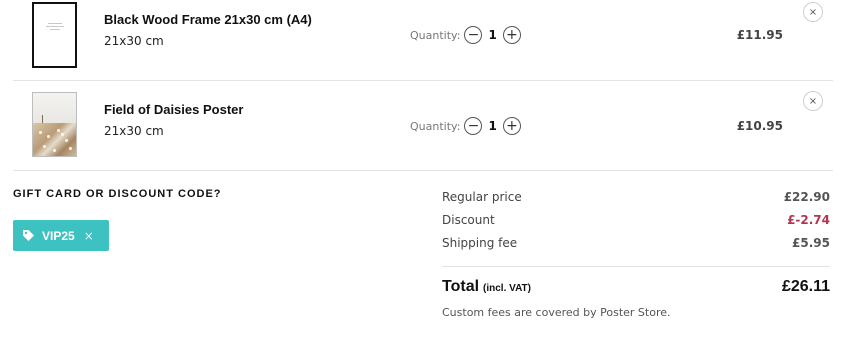 The width and height of the screenshot is (846, 338). I want to click on discount-row: Discount £-2.74, so click(636, 224).